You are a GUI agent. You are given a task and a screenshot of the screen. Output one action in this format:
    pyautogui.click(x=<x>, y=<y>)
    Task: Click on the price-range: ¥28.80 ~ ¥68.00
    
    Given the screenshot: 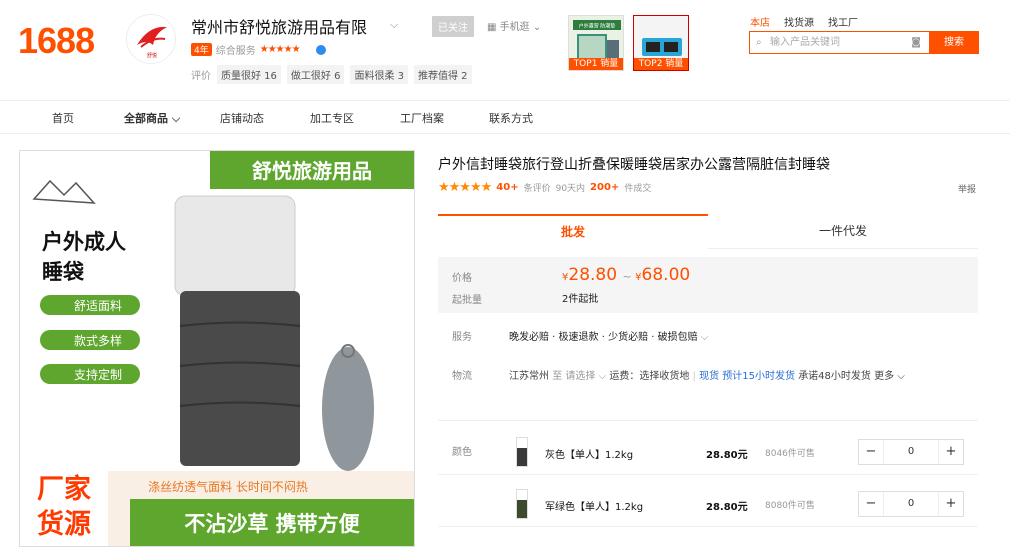 What is the action you would take?
    pyautogui.click(x=626, y=275)
    